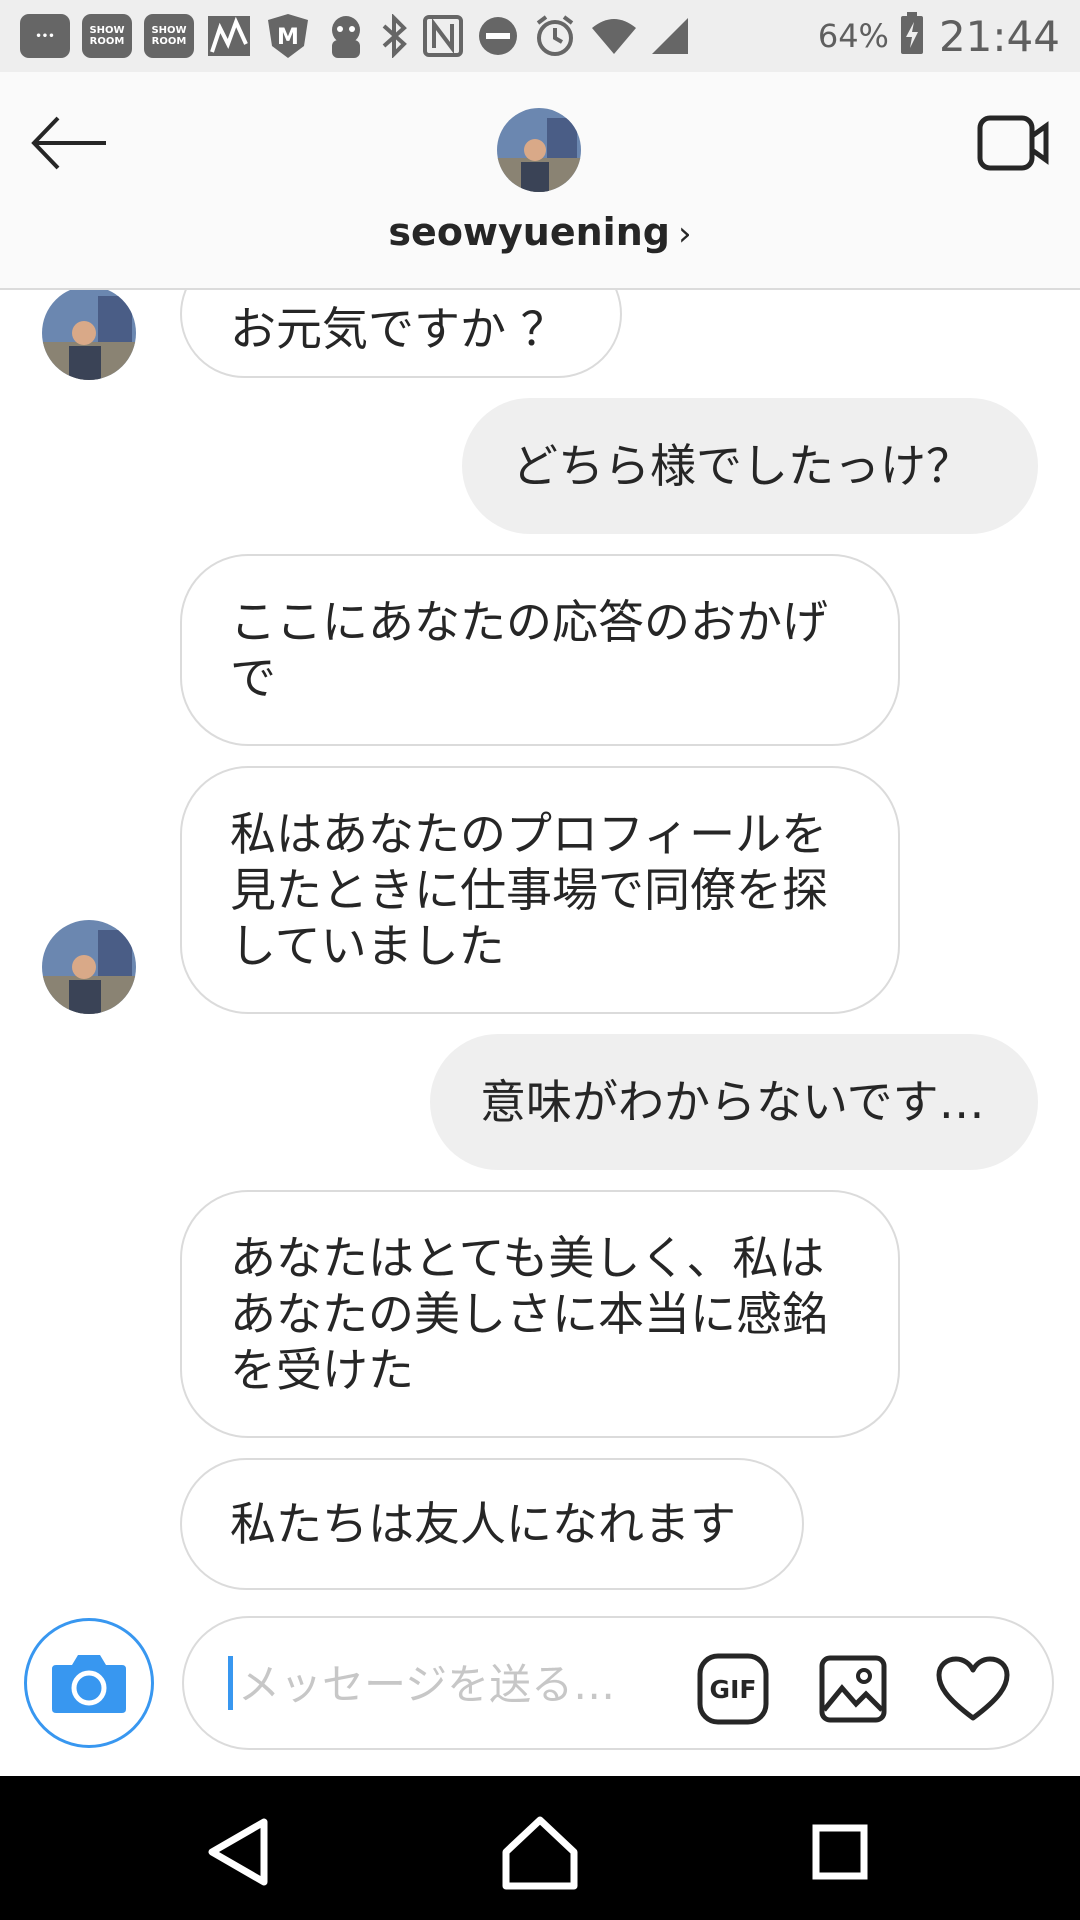 This screenshot has width=1080, height=1920. Describe the element at coordinates (614, 36) in the screenshot. I see `wifi-icon` at that location.